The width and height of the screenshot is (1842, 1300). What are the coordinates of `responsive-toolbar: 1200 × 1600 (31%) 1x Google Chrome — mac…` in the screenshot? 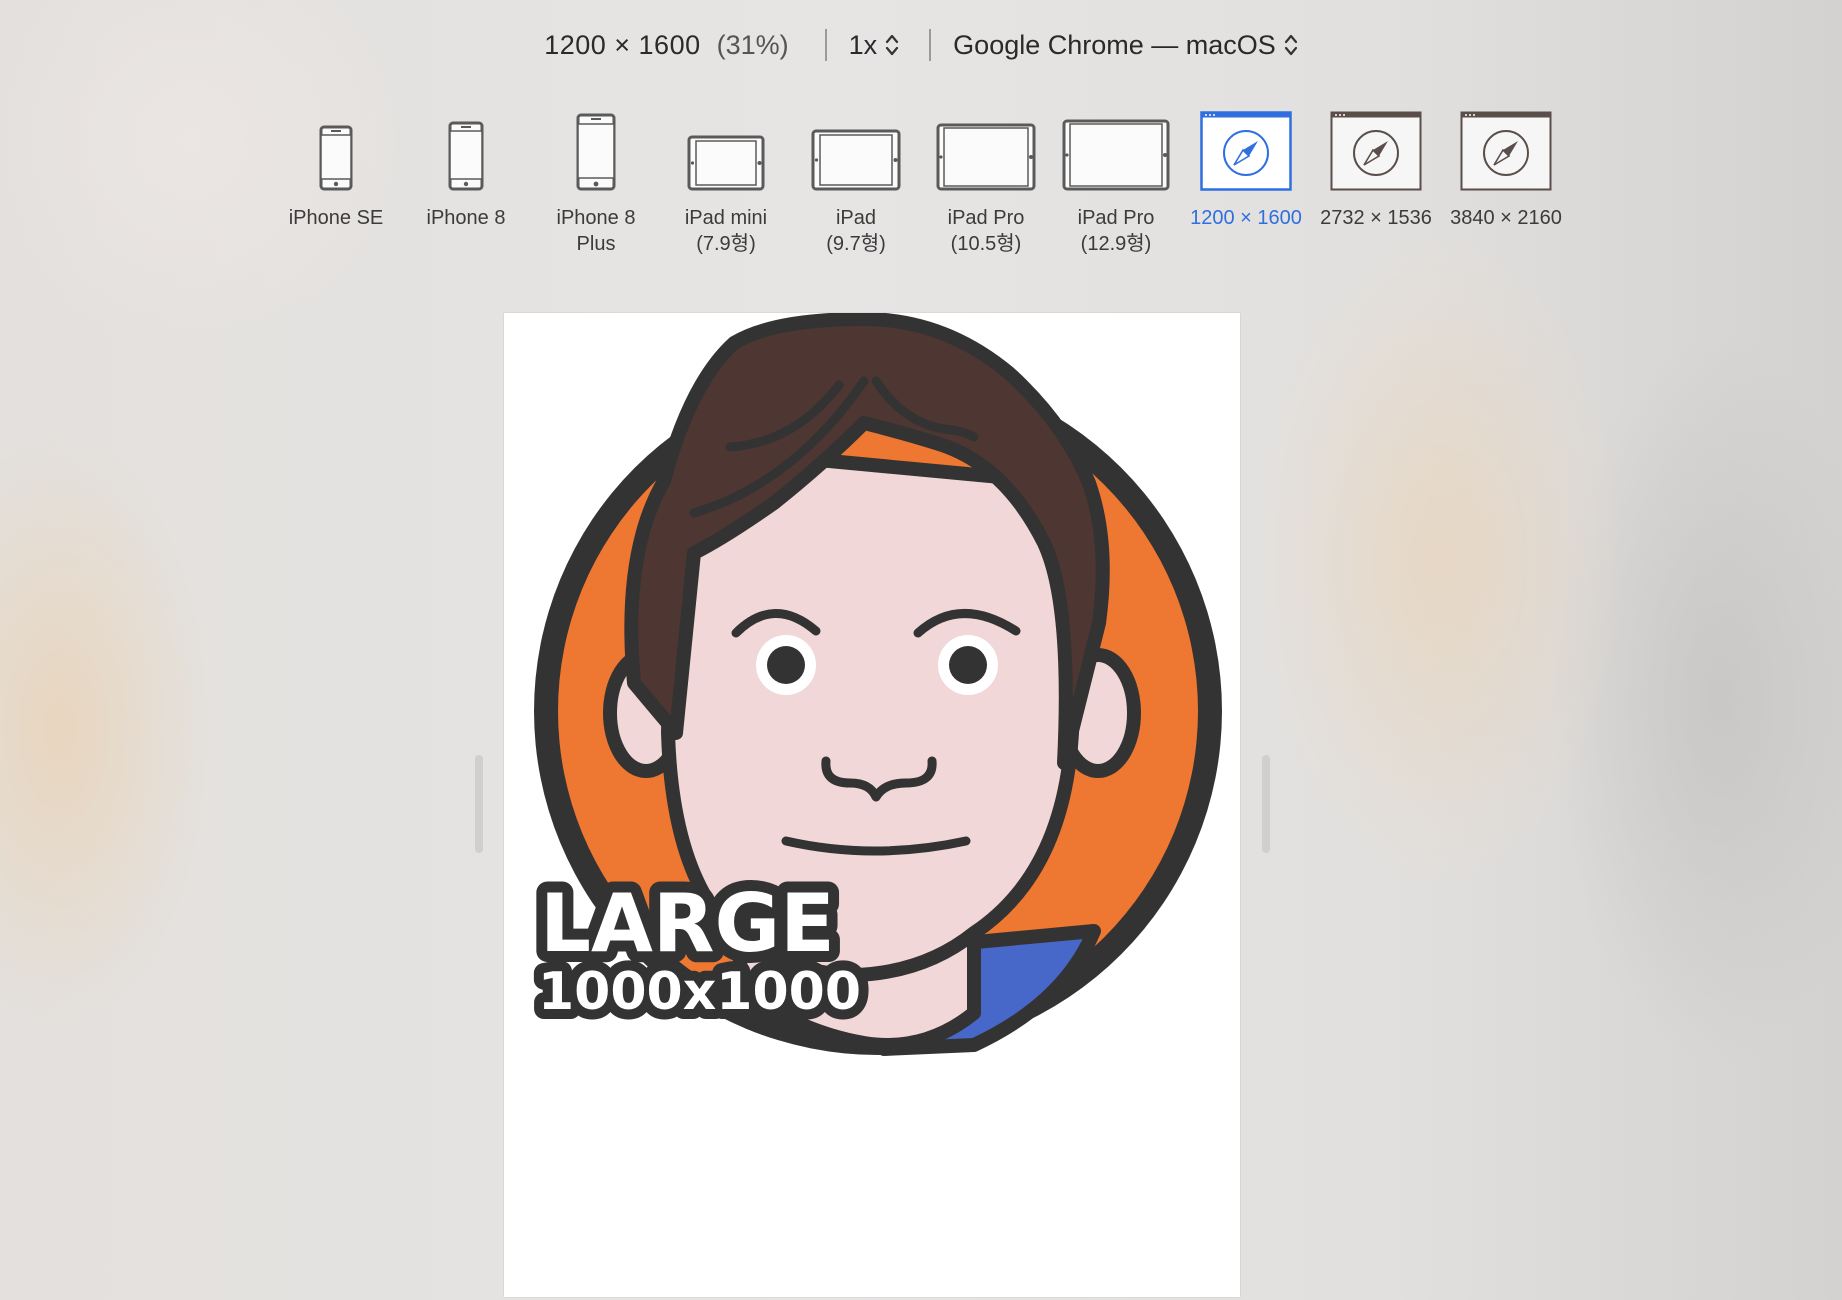 It's located at (921, 45).